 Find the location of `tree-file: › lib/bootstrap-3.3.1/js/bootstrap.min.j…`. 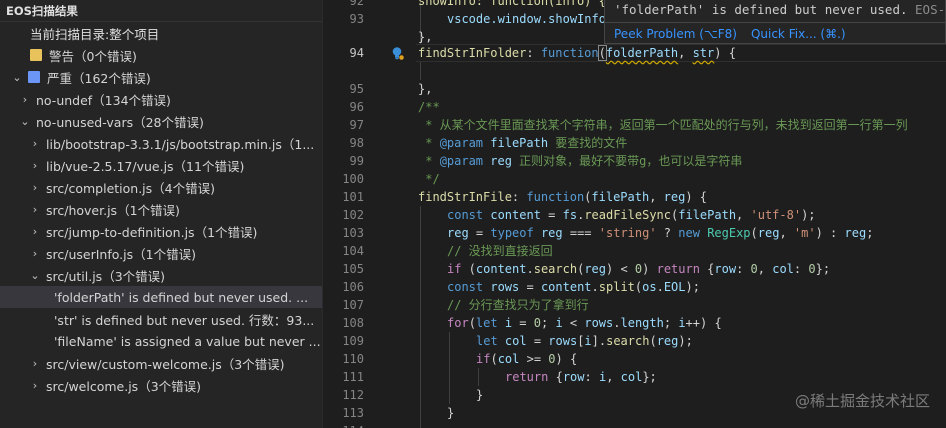

tree-file: › lib/bootstrap-3.3.1/js/bootstrap.min.j… is located at coordinates (161, 143).